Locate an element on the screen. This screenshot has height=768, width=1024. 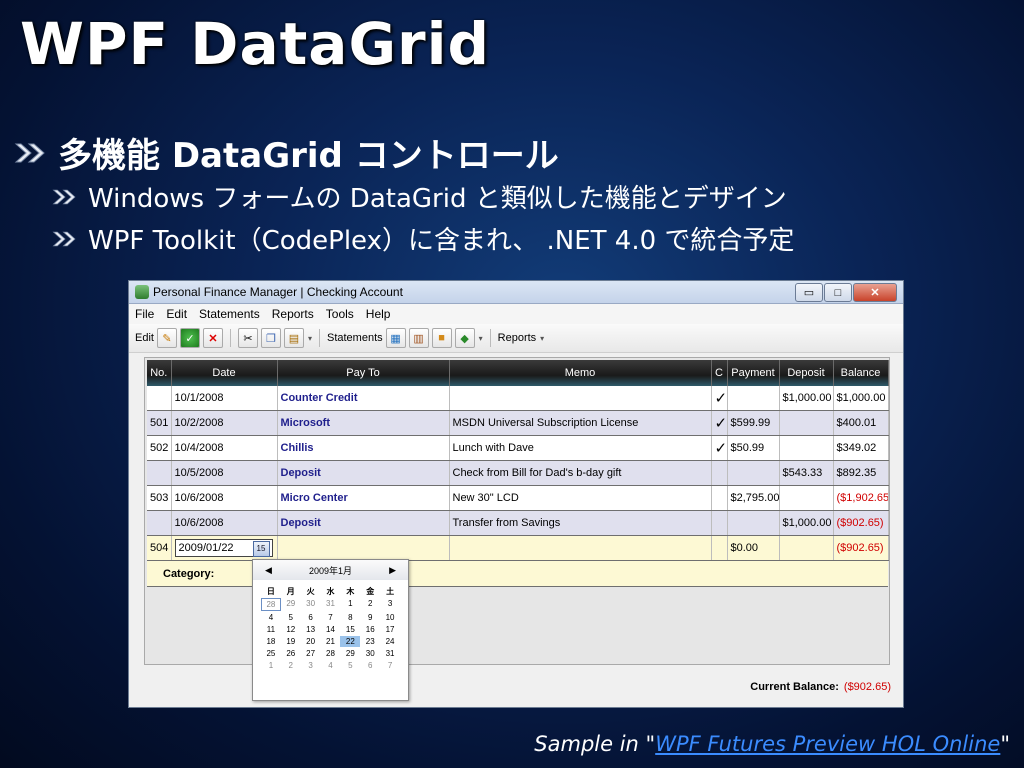
calendar-day: 12 is located at coordinates (291, 629).